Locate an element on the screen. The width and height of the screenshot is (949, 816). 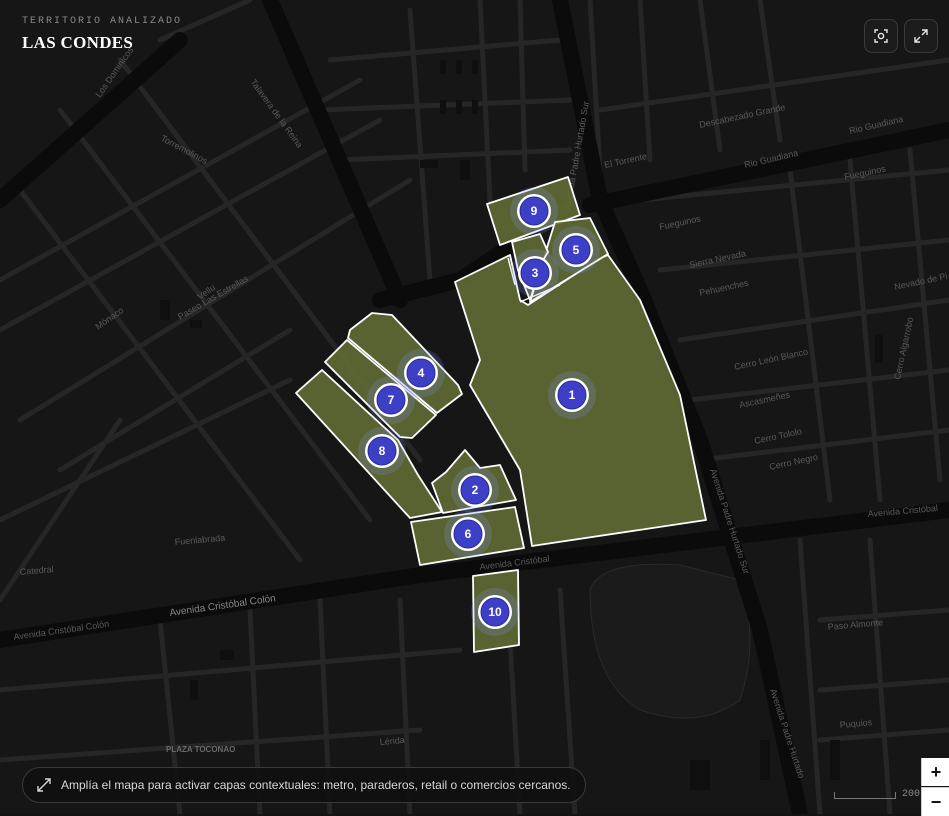
svg-text: 4 is located at coordinates (421, 373).